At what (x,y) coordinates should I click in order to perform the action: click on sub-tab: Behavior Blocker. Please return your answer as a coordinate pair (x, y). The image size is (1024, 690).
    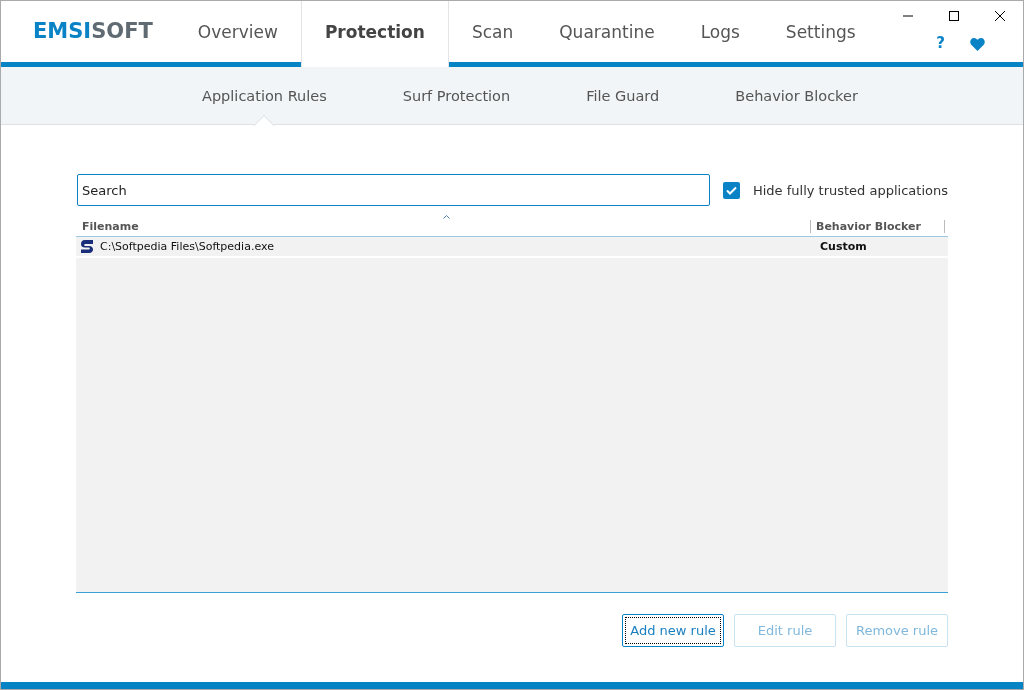
    Looking at the image, I should click on (796, 95).